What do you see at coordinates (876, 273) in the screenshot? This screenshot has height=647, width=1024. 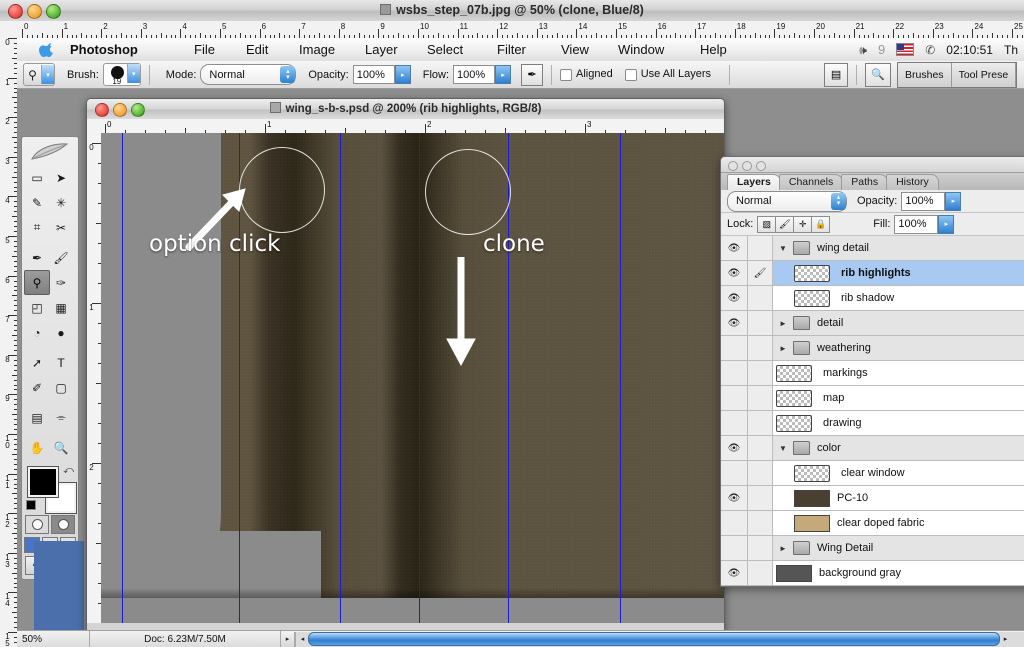 I see `layer-name: rib highlights` at bounding box center [876, 273].